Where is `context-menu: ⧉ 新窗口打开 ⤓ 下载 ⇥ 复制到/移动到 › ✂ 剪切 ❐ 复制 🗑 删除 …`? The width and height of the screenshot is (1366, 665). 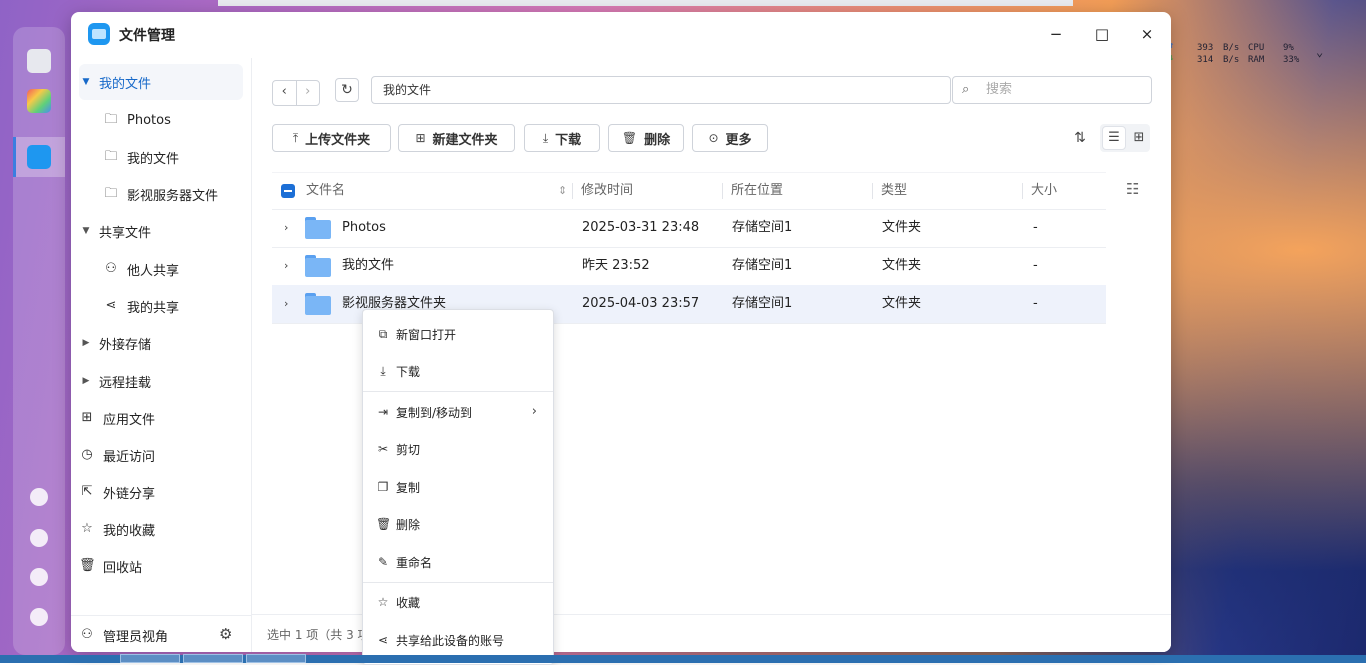
context-menu: ⧉ 新窗口打开 ⤓ 下载 ⇥ 复制到/移动到 › ✂ 剪切 ❐ 复制 🗑 删除 … is located at coordinates (458, 487).